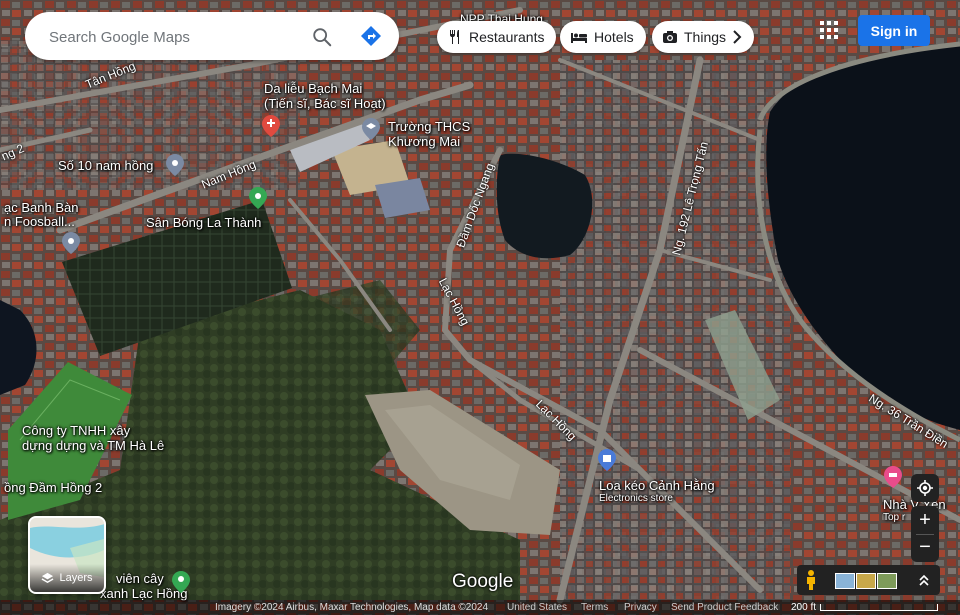  Describe the element at coordinates (67, 555) in the screenshot. I see `layers-button: Layers` at that location.